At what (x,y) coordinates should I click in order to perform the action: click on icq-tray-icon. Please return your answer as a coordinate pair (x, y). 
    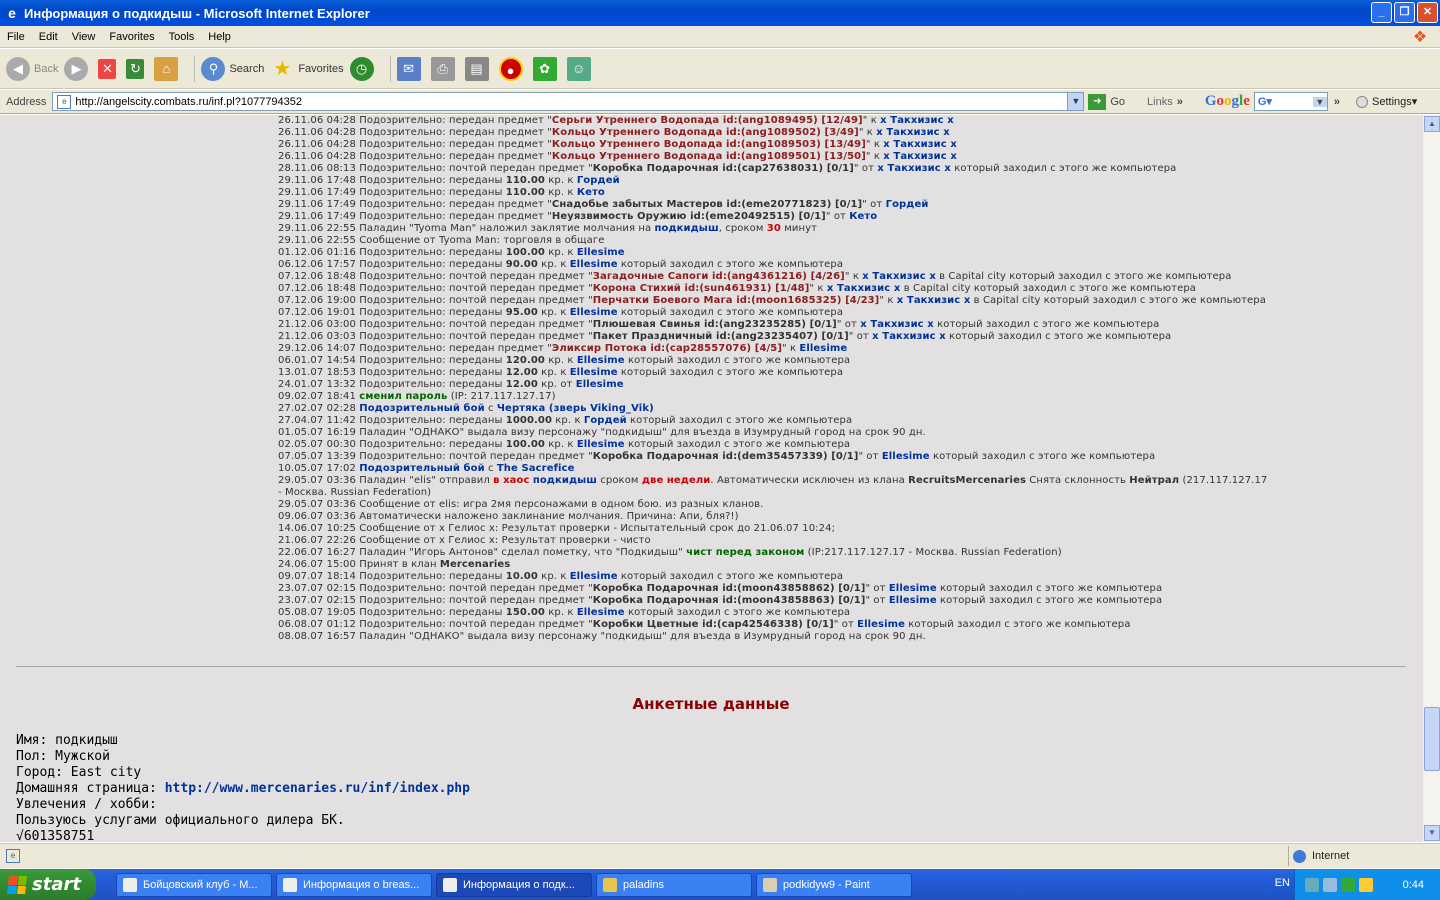
    Looking at the image, I should click on (1348, 884).